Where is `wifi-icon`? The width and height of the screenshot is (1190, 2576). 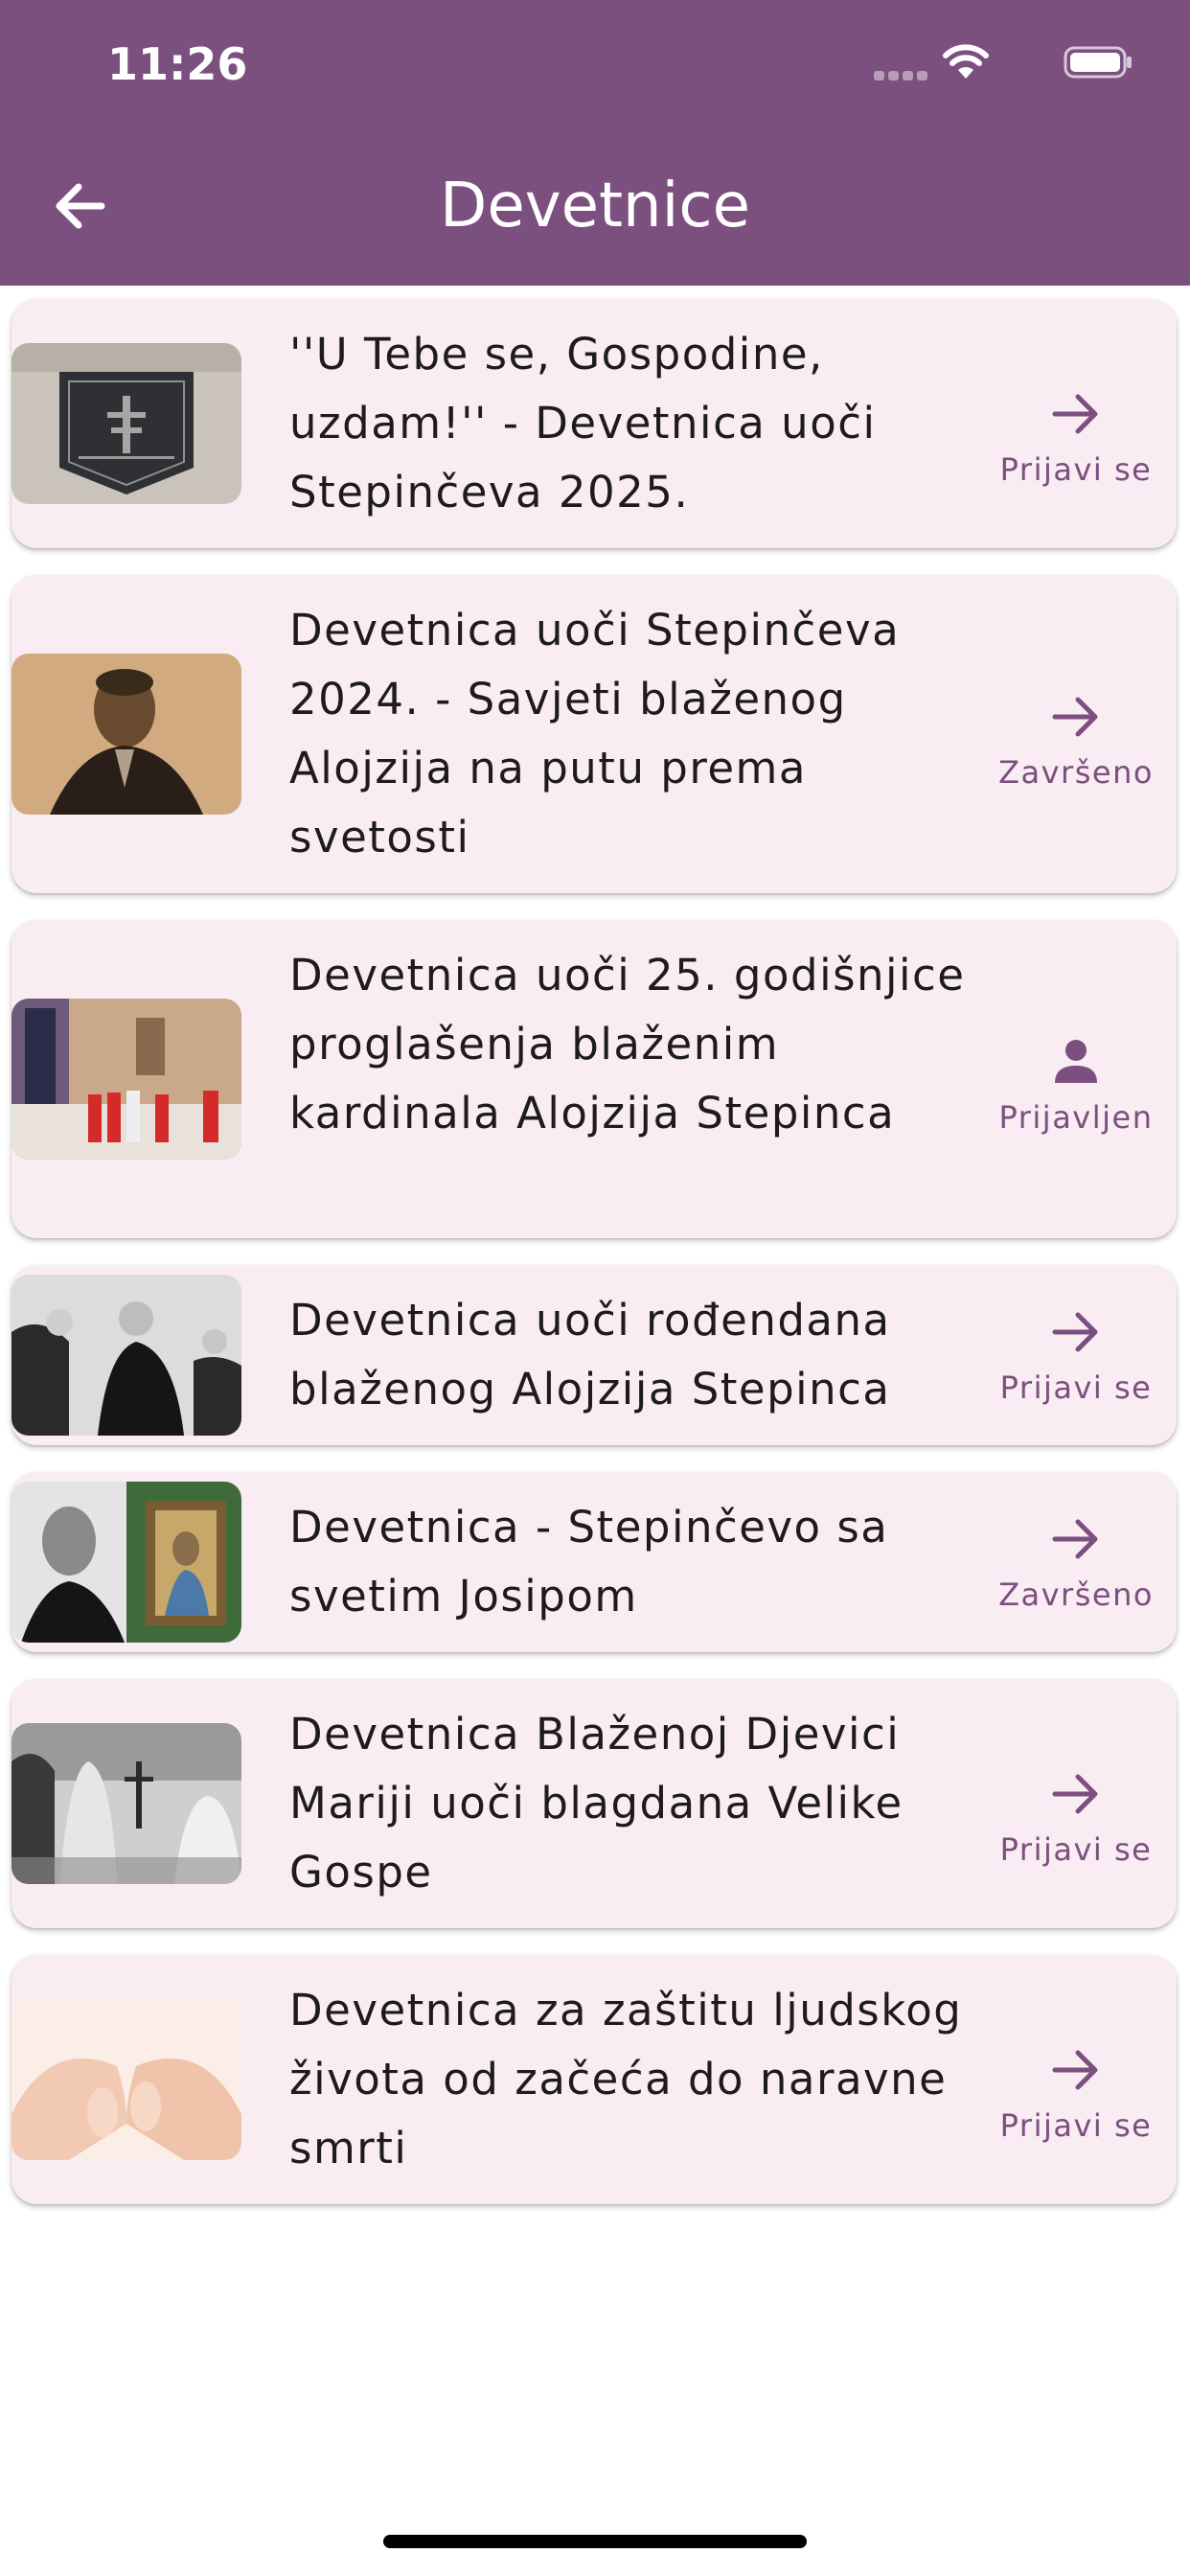 wifi-icon is located at coordinates (966, 62).